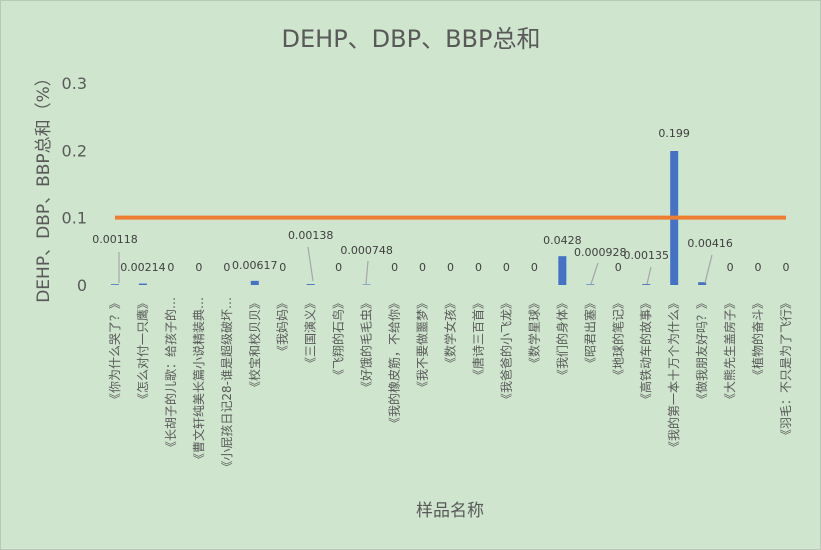 Image resolution: width=821 pixels, height=550 pixels. Describe the element at coordinates (701, 351) in the screenshot. I see `category-label-21: 《做我朋友好吗？》` at that location.